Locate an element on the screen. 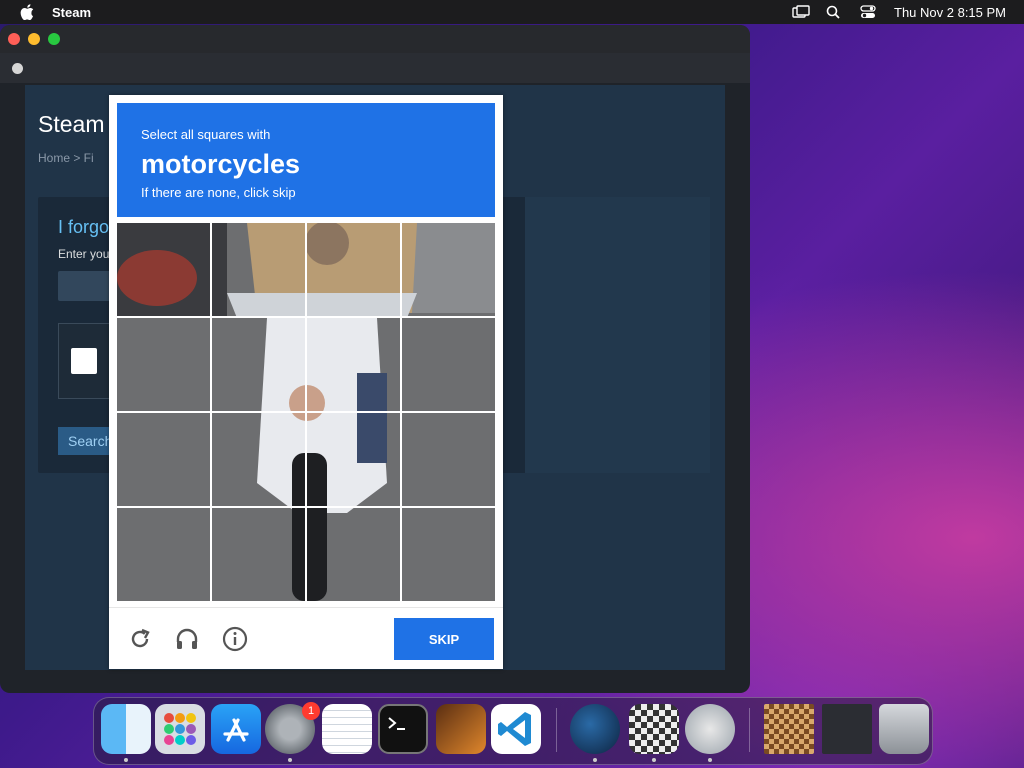 The width and height of the screenshot is (1024, 768). vscode-icon is located at coordinates (516, 729).